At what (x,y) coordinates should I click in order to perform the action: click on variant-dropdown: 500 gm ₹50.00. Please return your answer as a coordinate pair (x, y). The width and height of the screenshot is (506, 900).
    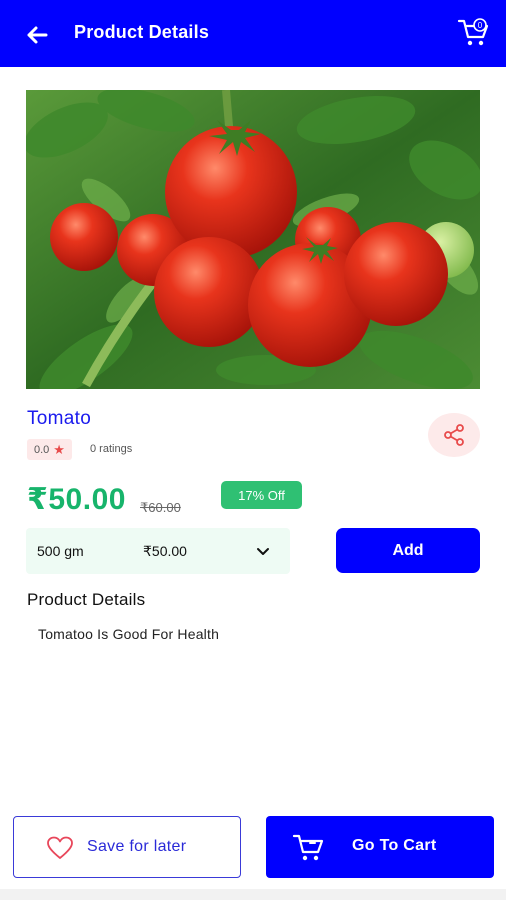
    Looking at the image, I should click on (158, 551).